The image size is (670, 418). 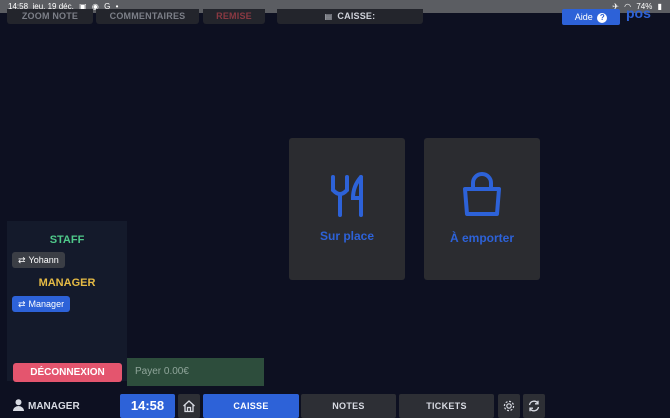 I want to click on tab-caisse: CAISSE, so click(x=251, y=406).